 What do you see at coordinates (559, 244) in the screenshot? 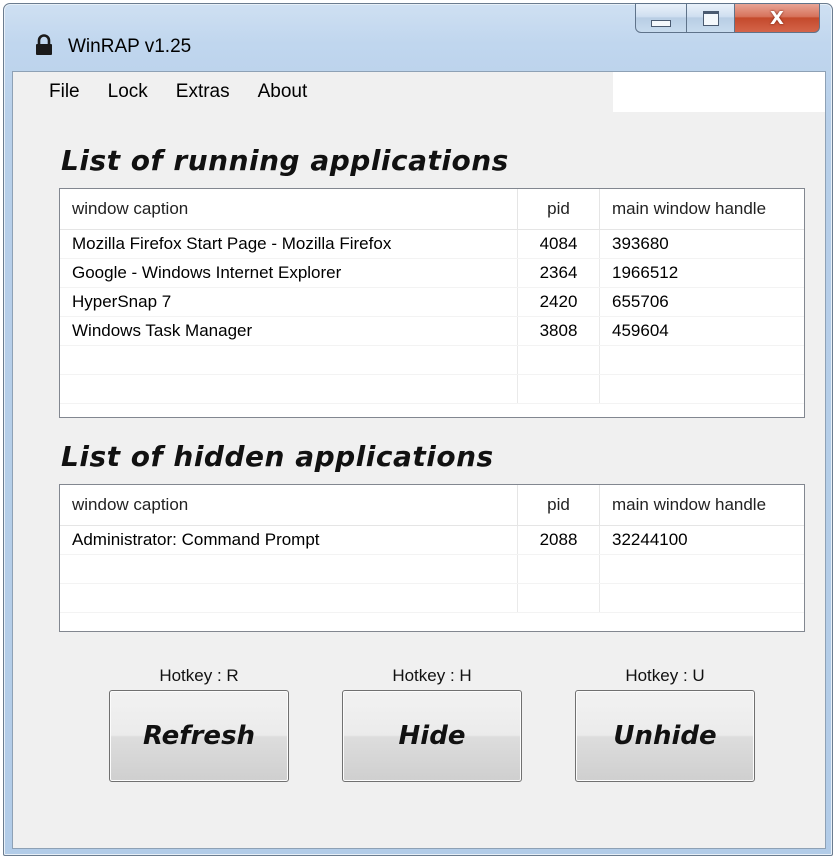
I see `cell-pid: 4084` at bounding box center [559, 244].